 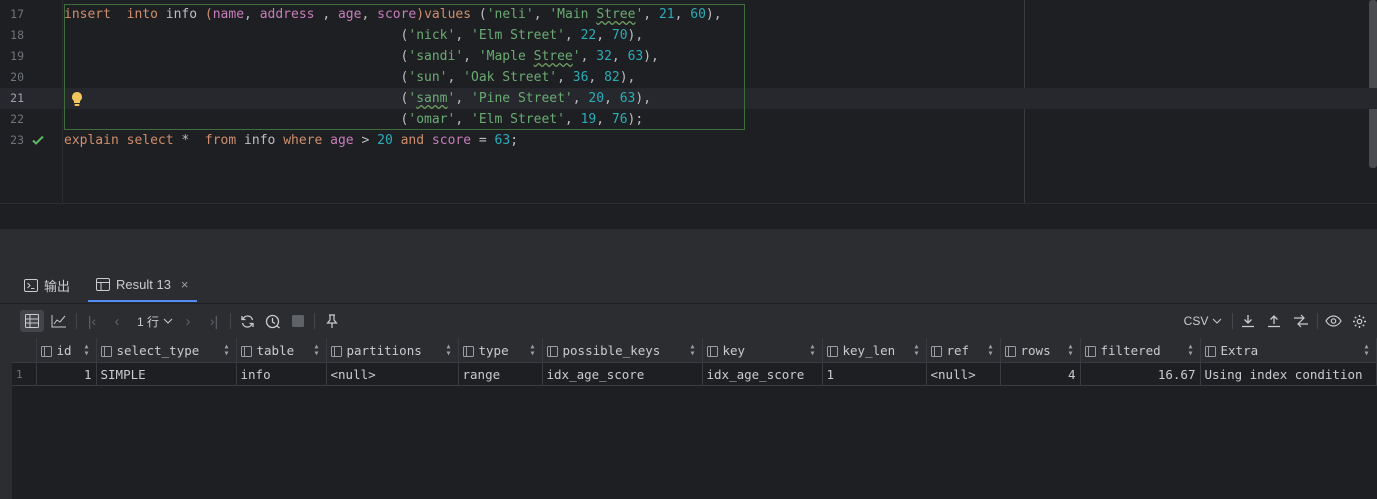 I want to click on cell-partitions: <null>, so click(x=392, y=374).